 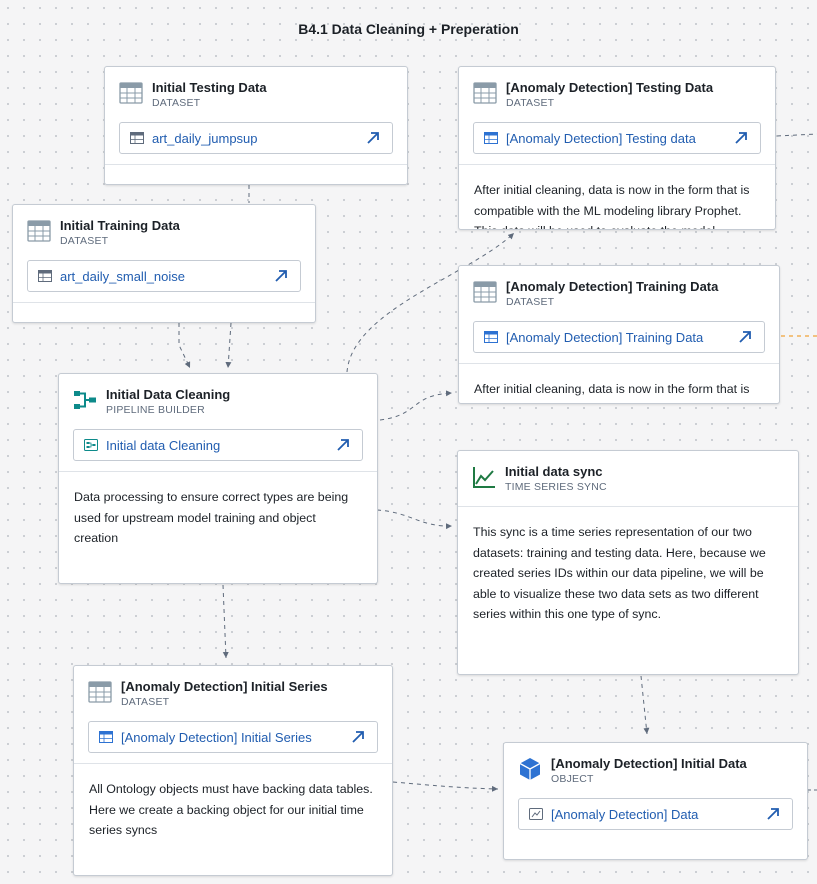 What do you see at coordinates (408, 29) in the screenshot?
I see `page-title: B4.1 Data Cleaning + Preperation` at bounding box center [408, 29].